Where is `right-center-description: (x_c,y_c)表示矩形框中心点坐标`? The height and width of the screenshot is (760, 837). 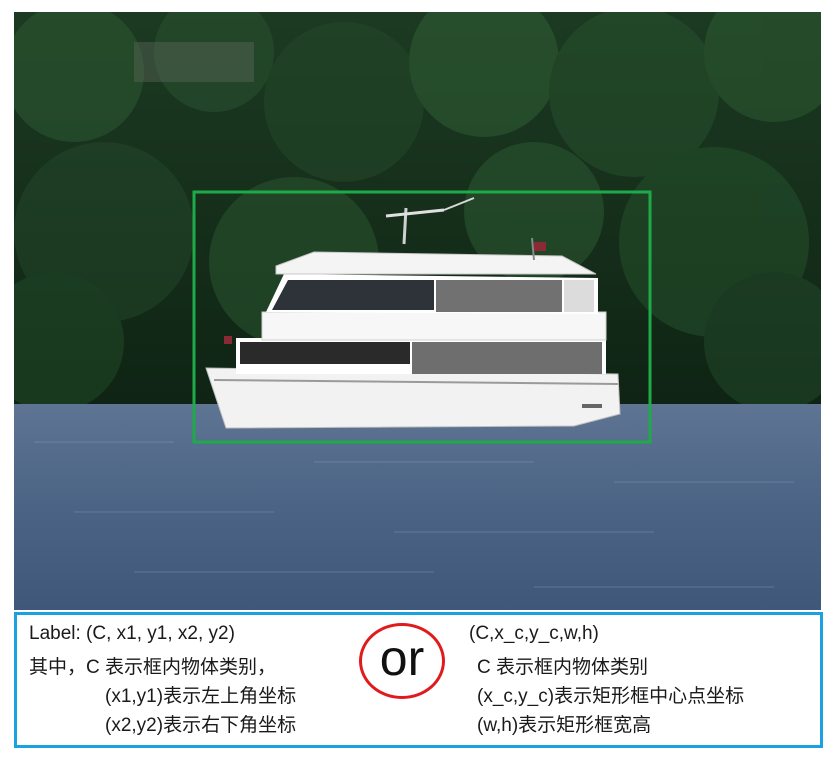 right-center-description: (x_c,y_c)表示矩形框中心点坐标 is located at coordinates (611, 696).